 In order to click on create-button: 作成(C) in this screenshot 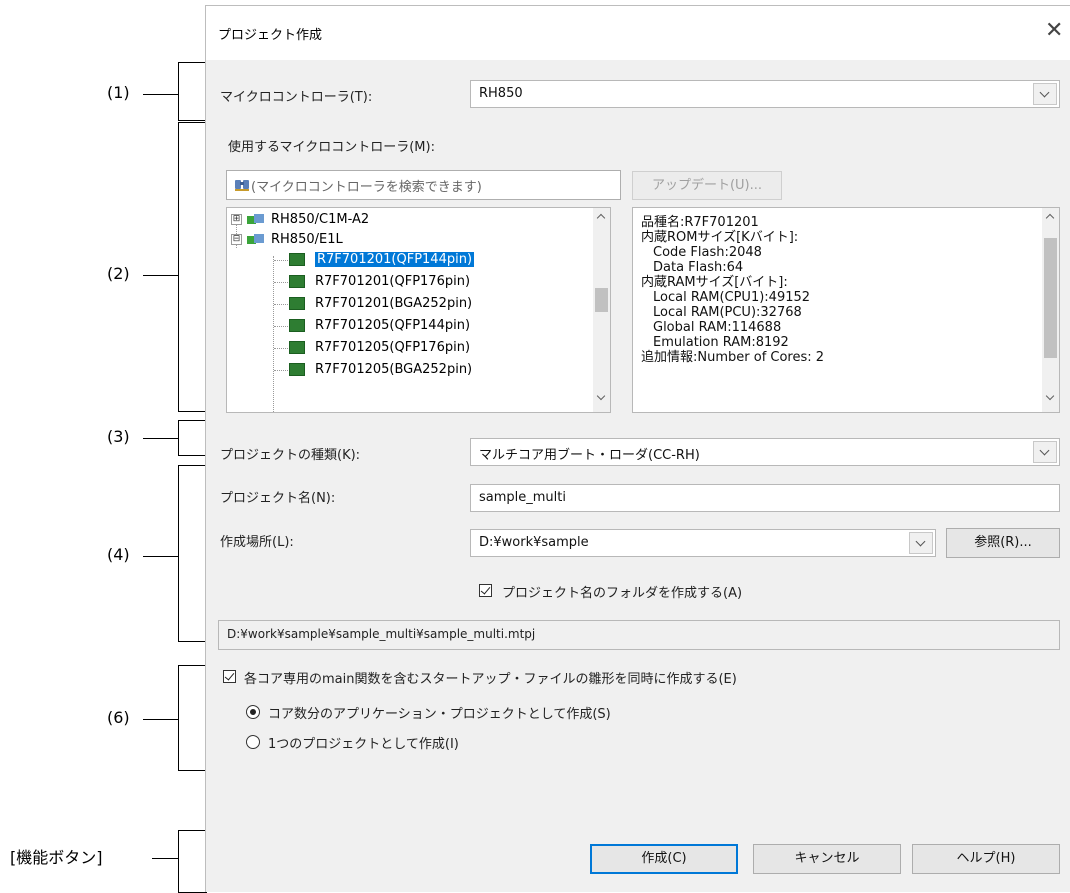, I will do `click(664, 859)`.